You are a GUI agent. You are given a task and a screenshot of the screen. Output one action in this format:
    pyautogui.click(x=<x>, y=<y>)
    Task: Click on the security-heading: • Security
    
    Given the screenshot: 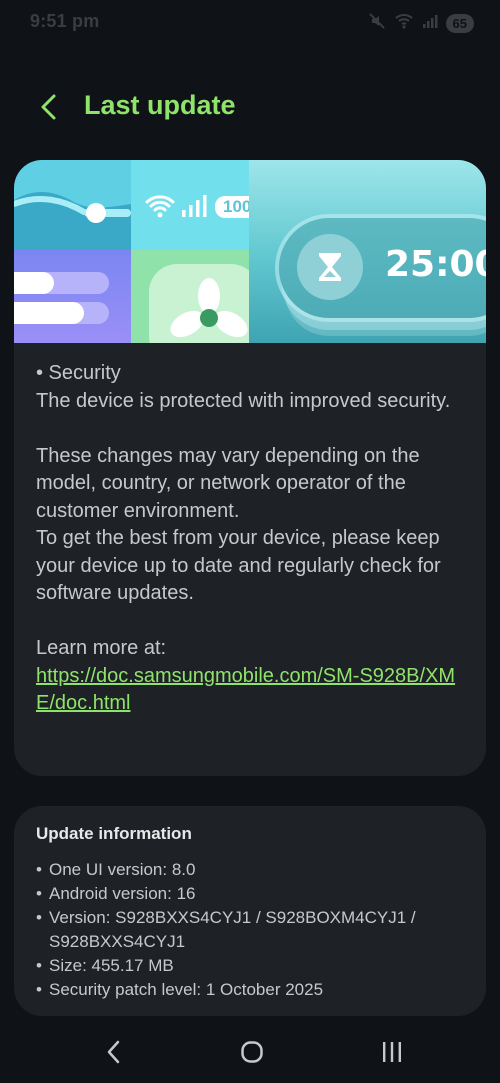 What is the action you would take?
    pyautogui.click(x=78, y=373)
    